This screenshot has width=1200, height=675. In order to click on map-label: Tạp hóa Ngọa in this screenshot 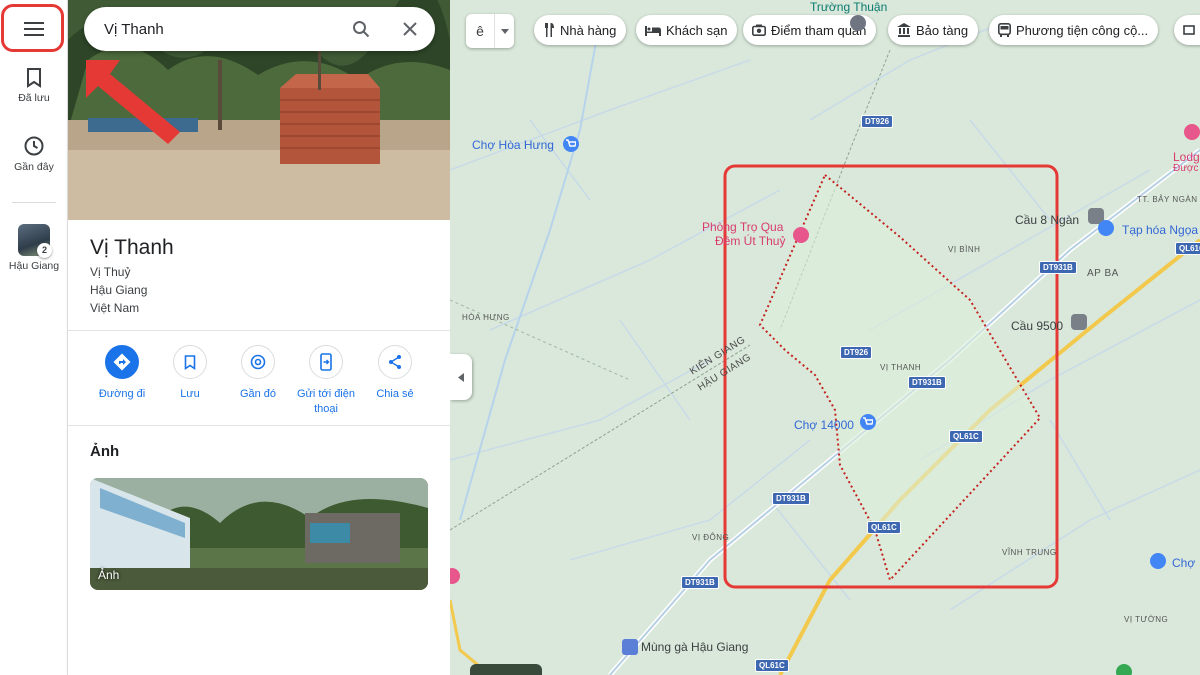, I will do `click(1160, 230)`.